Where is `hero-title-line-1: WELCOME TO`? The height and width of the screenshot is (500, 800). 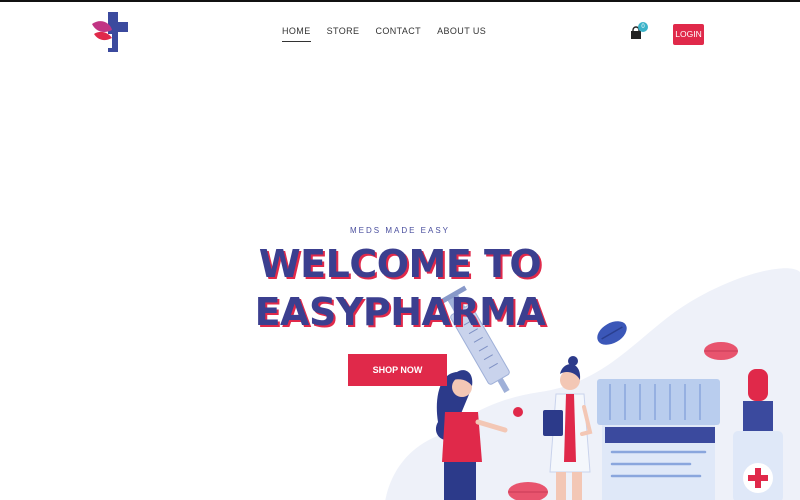
hero-title-line-1: WELCOME TO is located at coordinates (400, 264).